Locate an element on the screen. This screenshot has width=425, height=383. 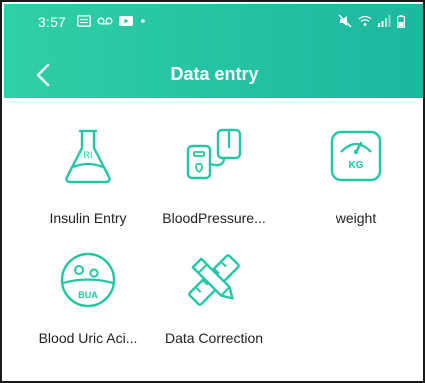
status-time: 3:57 is located at coordinates (52, 22).